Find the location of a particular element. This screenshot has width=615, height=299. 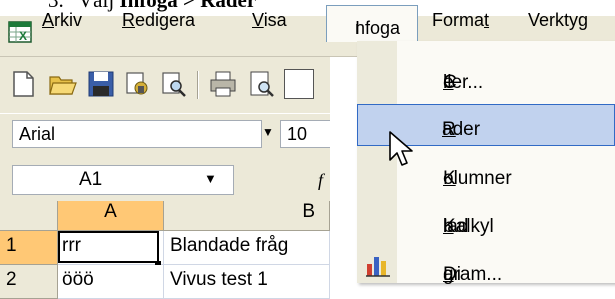

toolbar-separator is located at coordinates (198, 85).